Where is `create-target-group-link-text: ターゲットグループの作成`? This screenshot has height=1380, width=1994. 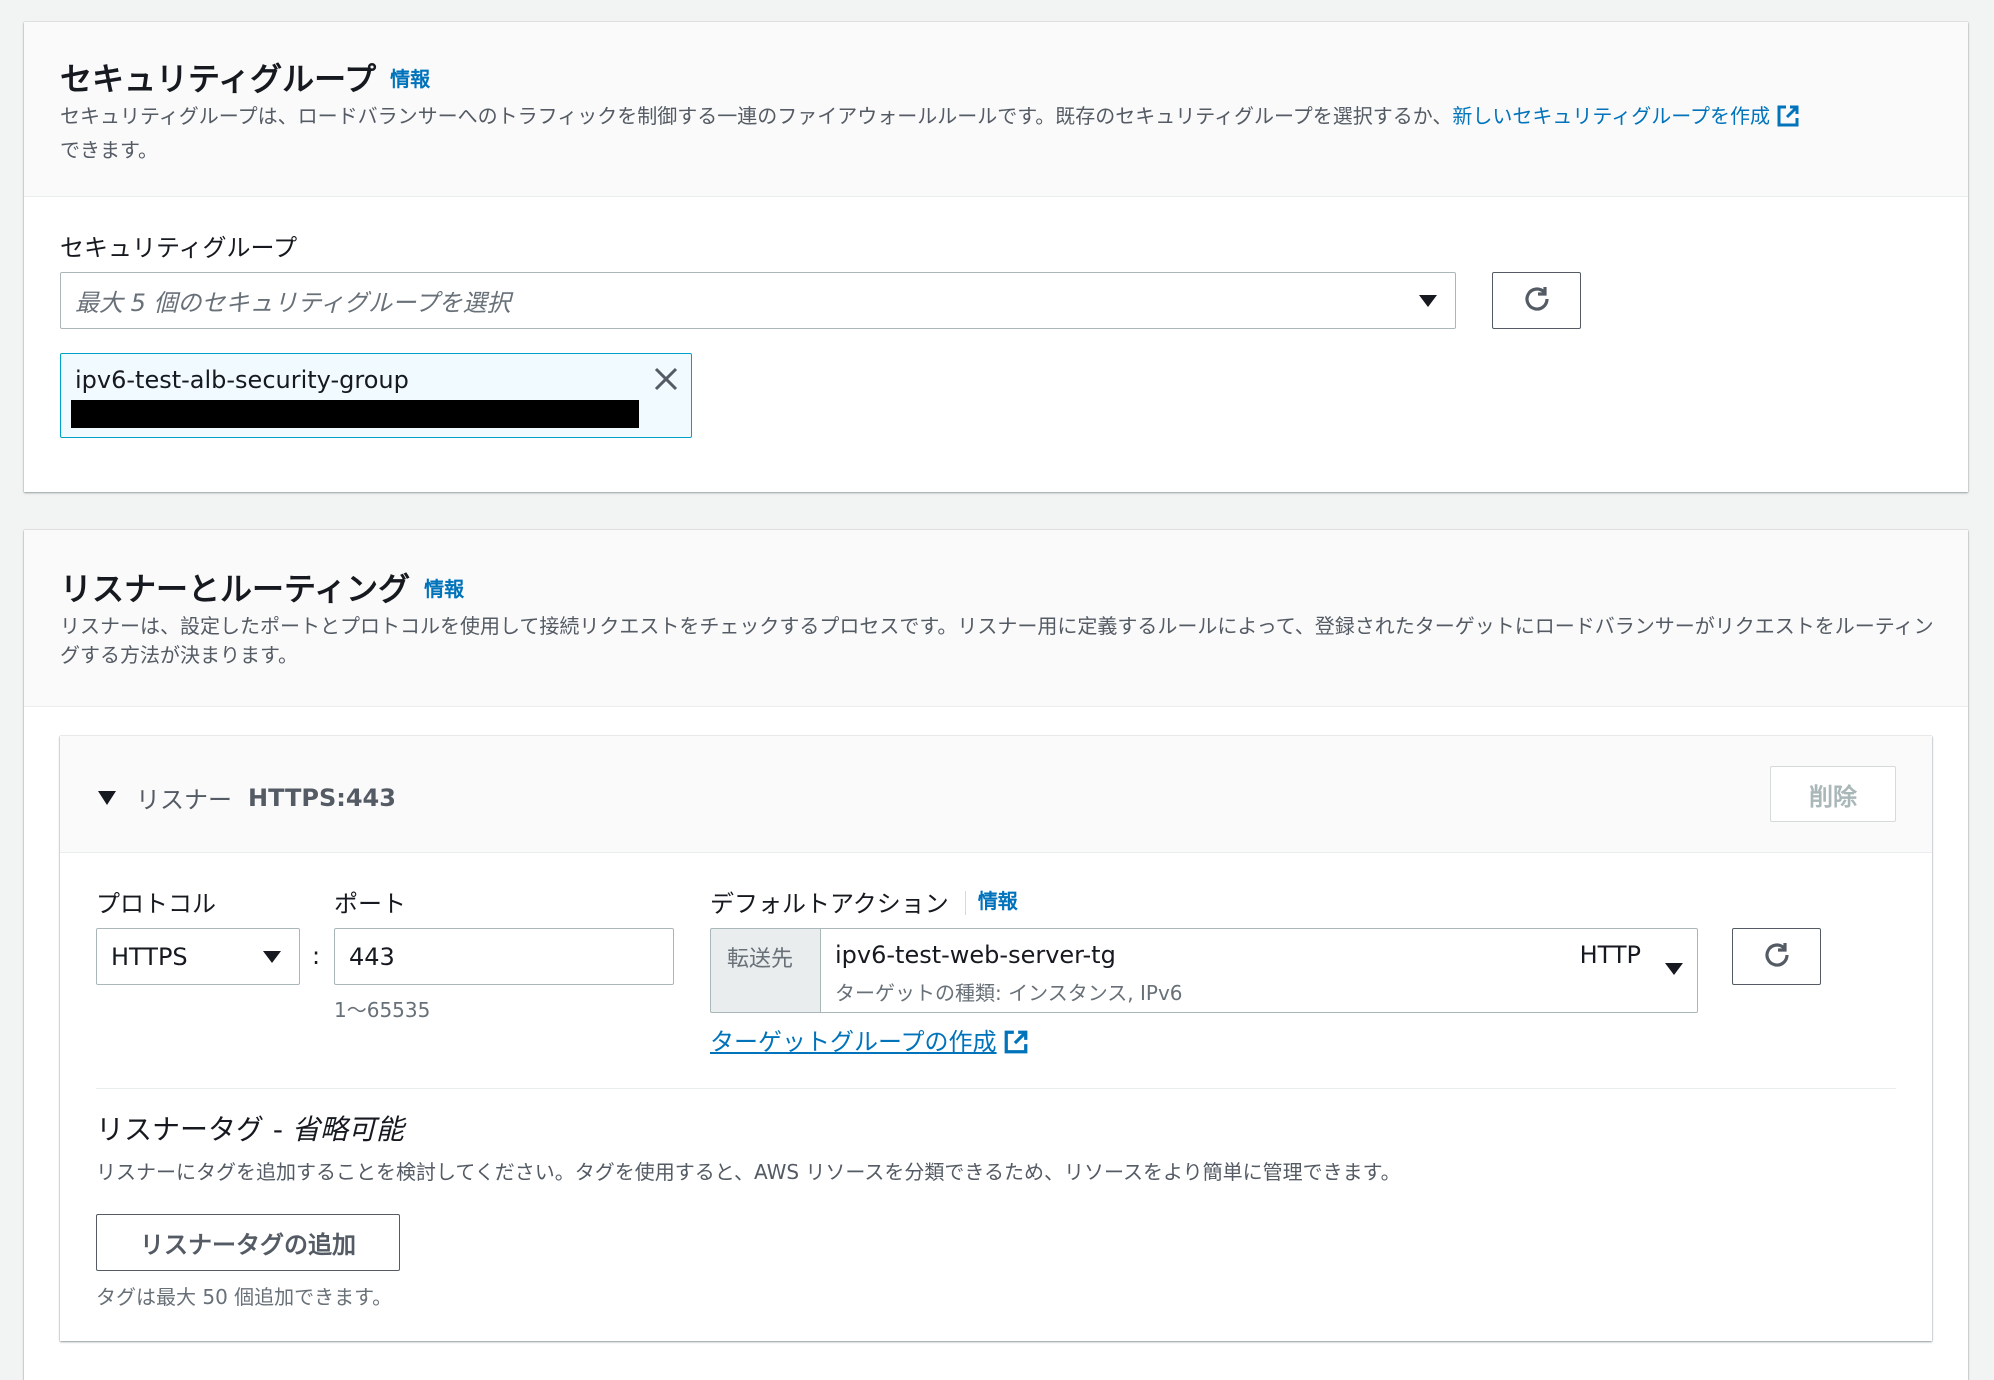
create-target-group-link-text: ターゲットグループの作成 is located at coordinates (853, 1042).